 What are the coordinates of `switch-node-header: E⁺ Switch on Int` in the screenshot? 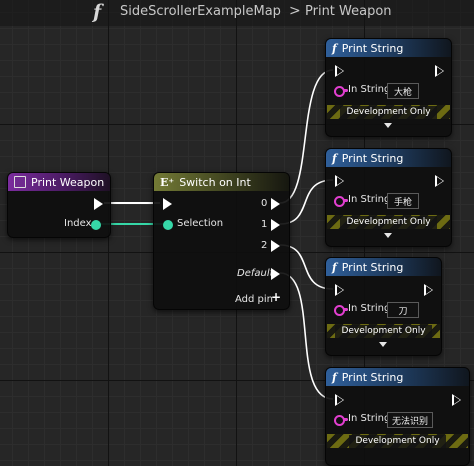 It's located at (221, 182).